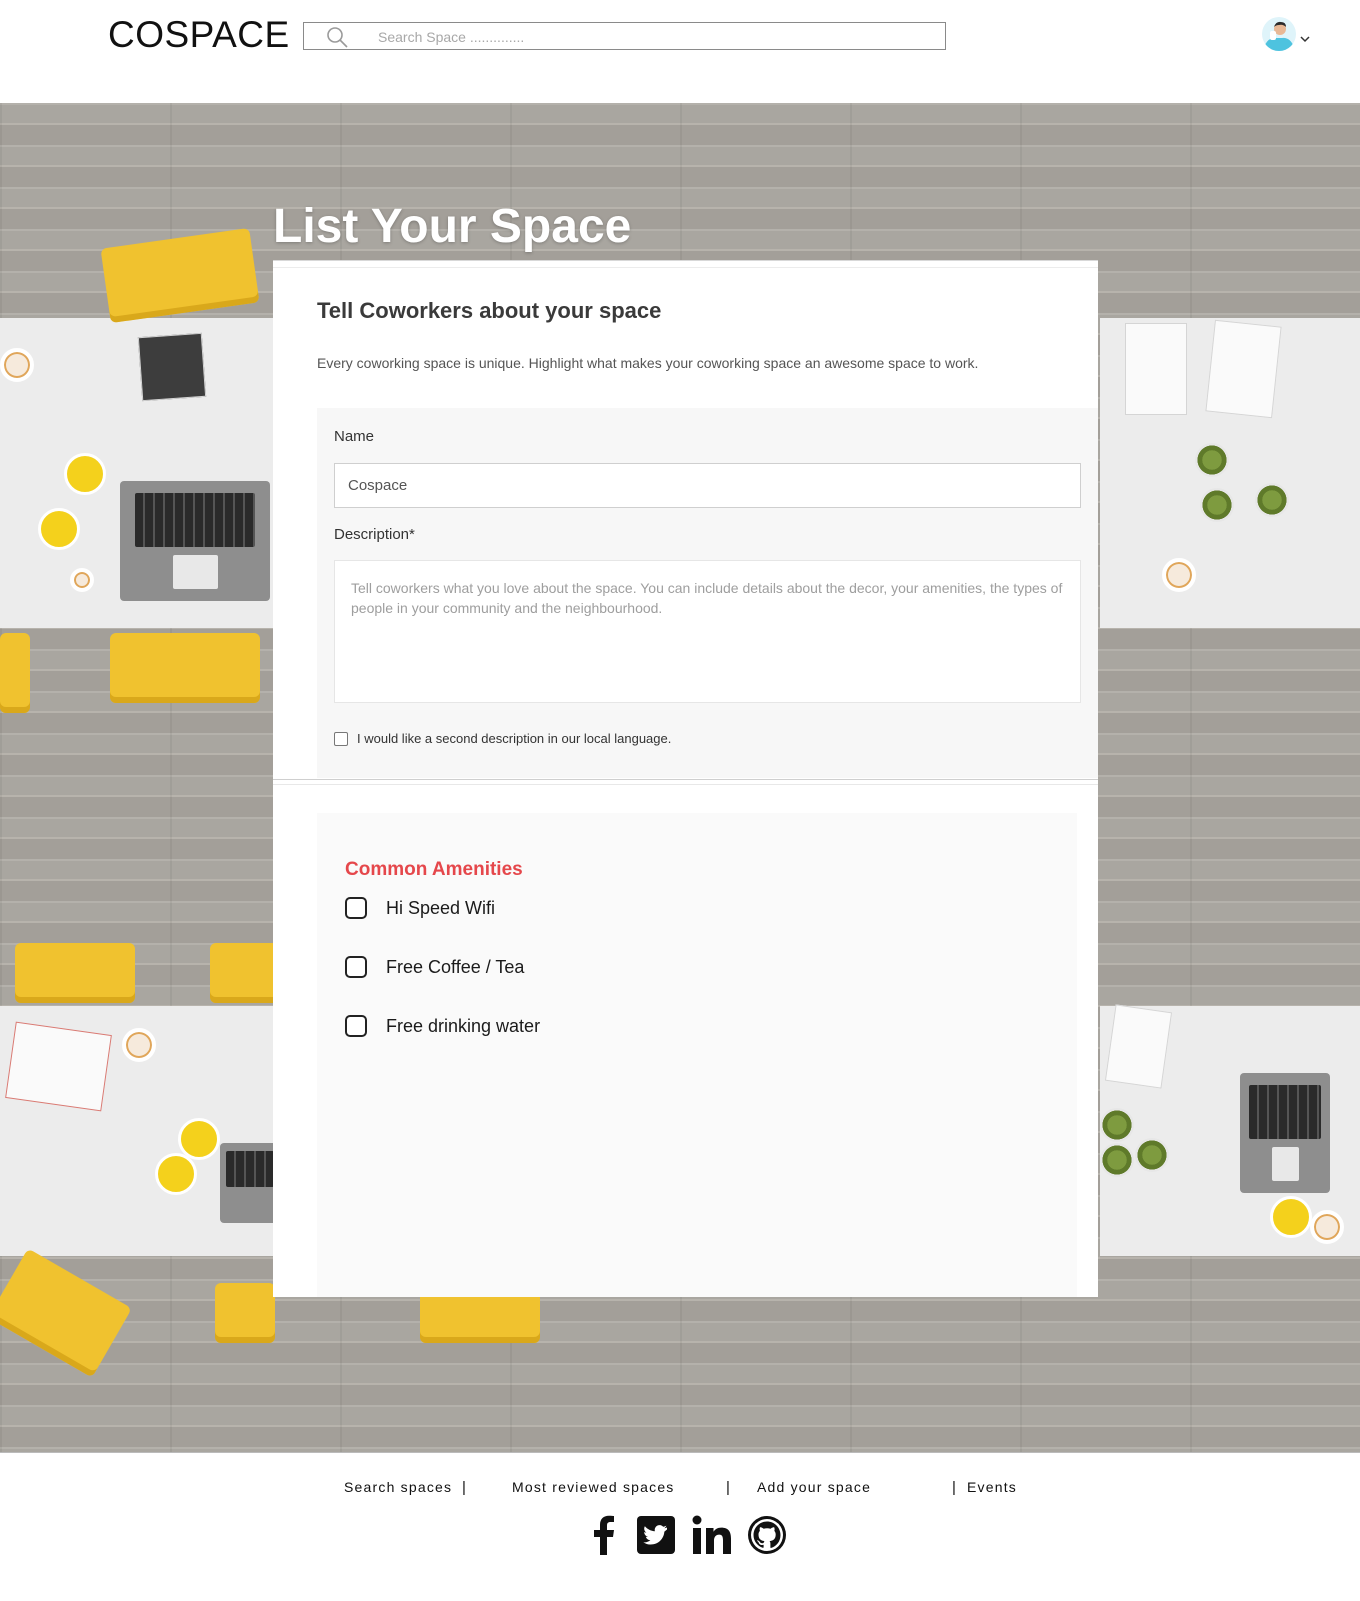 The height and width of the screenshot is (1601, 1360). Describe the element at coordinates (452, 226) in the screenshot. I see `page-title: List Your Space` at that location.